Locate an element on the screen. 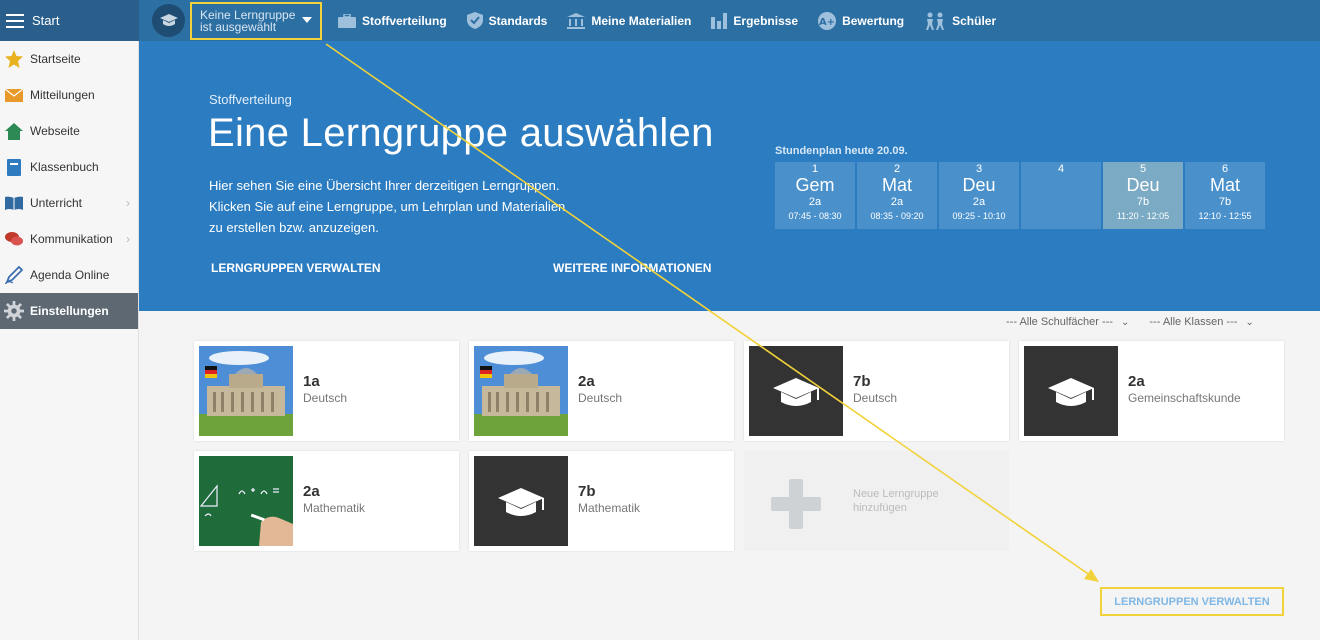  nav-standards: Standards is located at coordinates (507, 20).